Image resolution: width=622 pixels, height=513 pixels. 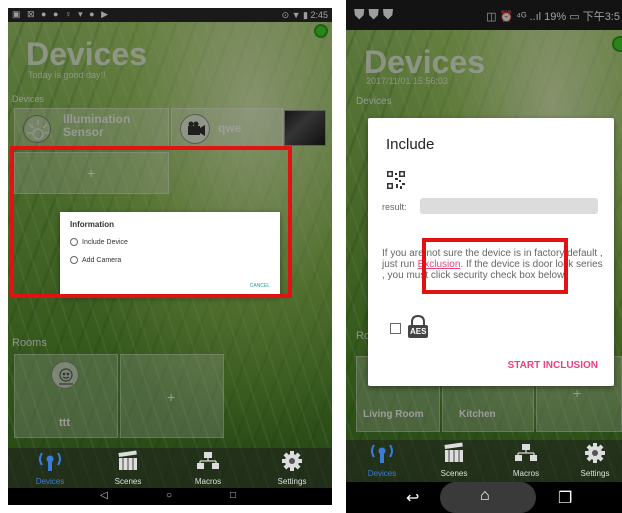 What do you see at coordinates (102, 260) in the screenshot?
I see `option-label: Add Camera` at bounding box center [102, 260].